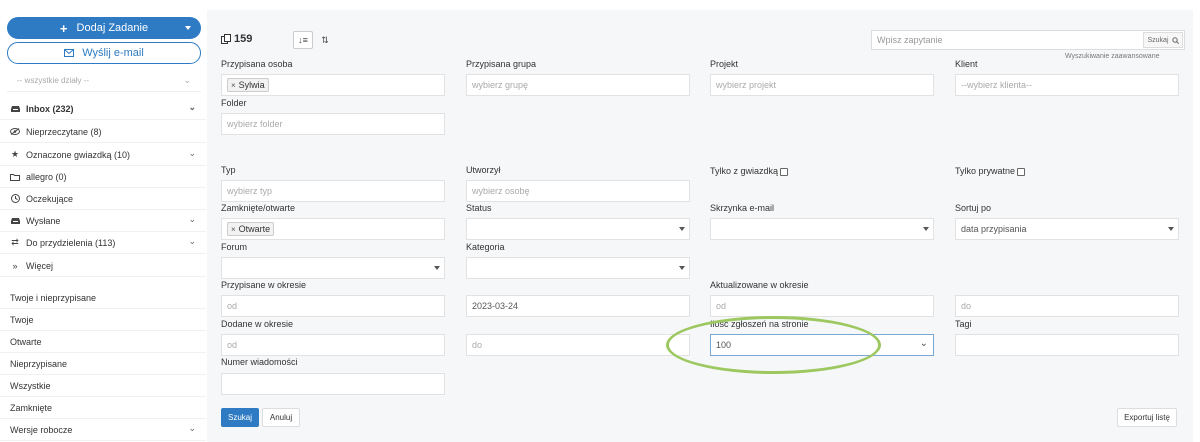 The image size is (1200, 442). I want to click on sort-asc-button: ↓≡, so click(303, 40).